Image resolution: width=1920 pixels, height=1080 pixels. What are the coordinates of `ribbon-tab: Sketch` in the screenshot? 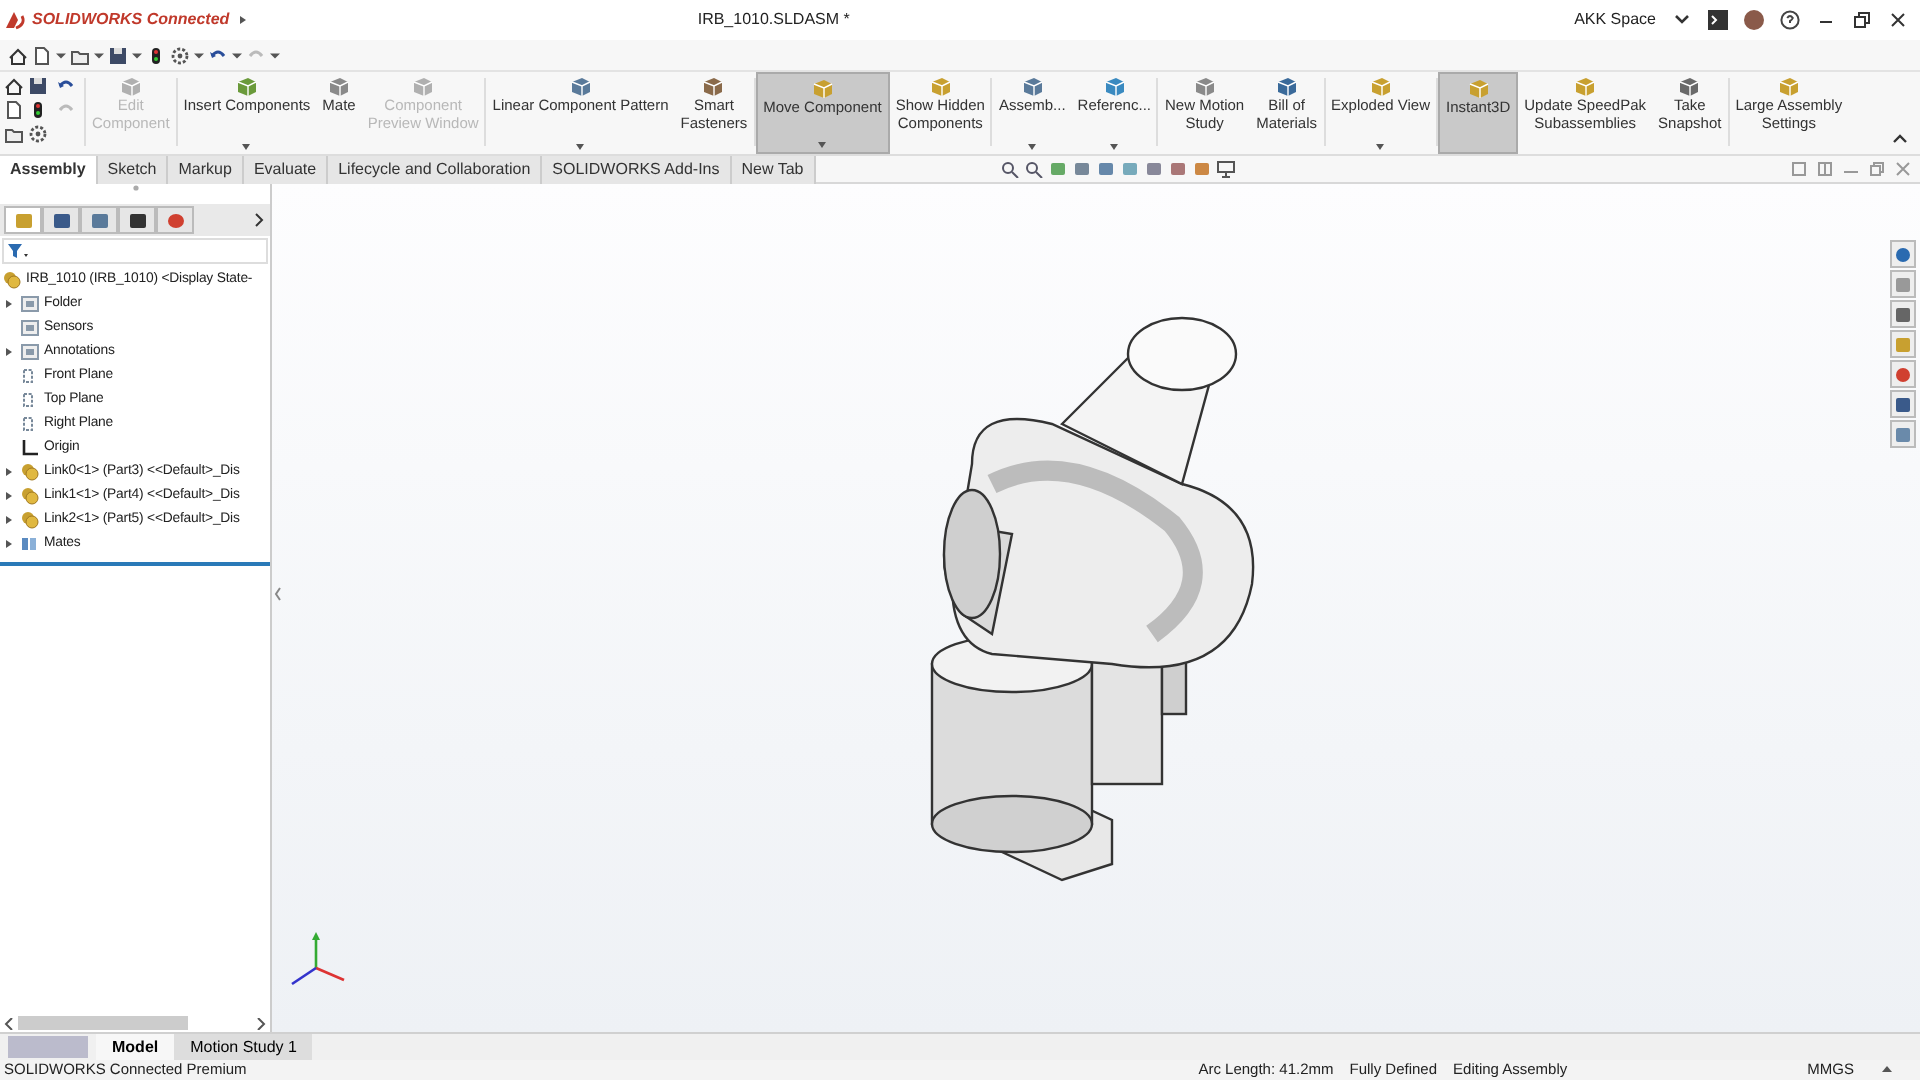 It's located at (133, 169).